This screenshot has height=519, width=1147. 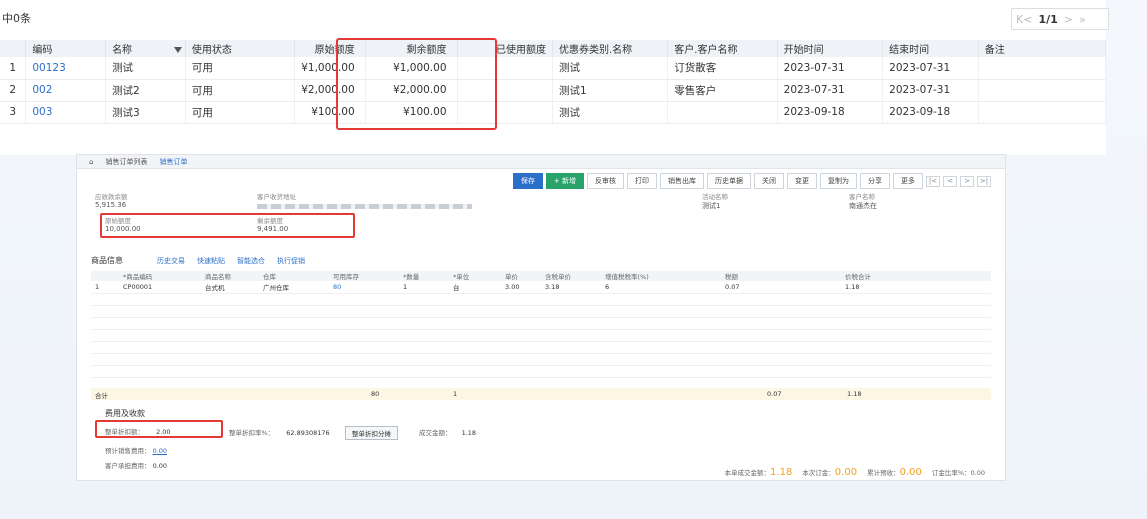 I want to click on grid-row-qty: 1, so click(x=424, y=287).